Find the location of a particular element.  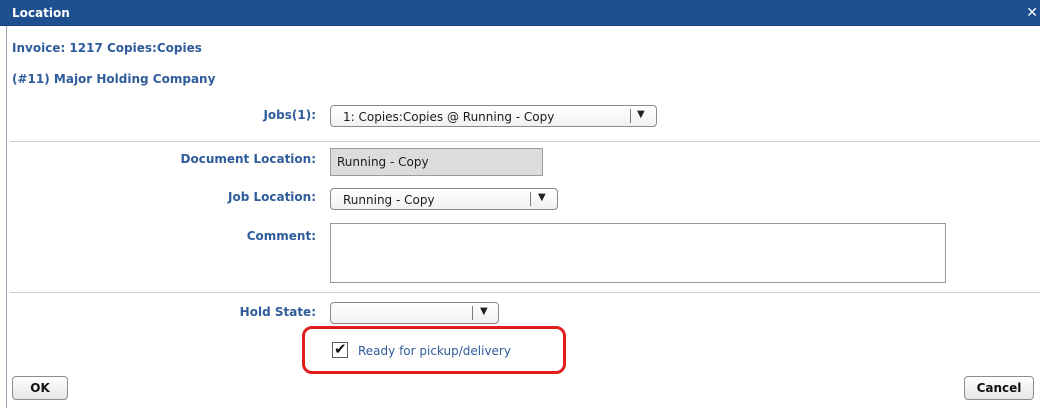

ready-checkbox-label: Ready for pickup/delivery is located at coordinates (434, 351).